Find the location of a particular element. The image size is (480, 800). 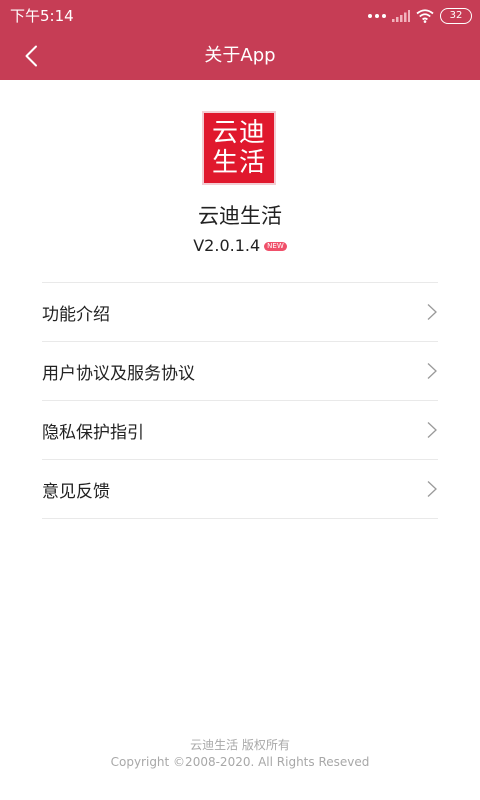

menu-item-privacy: 隐私保护指引 is located at coordinates (240, 430).